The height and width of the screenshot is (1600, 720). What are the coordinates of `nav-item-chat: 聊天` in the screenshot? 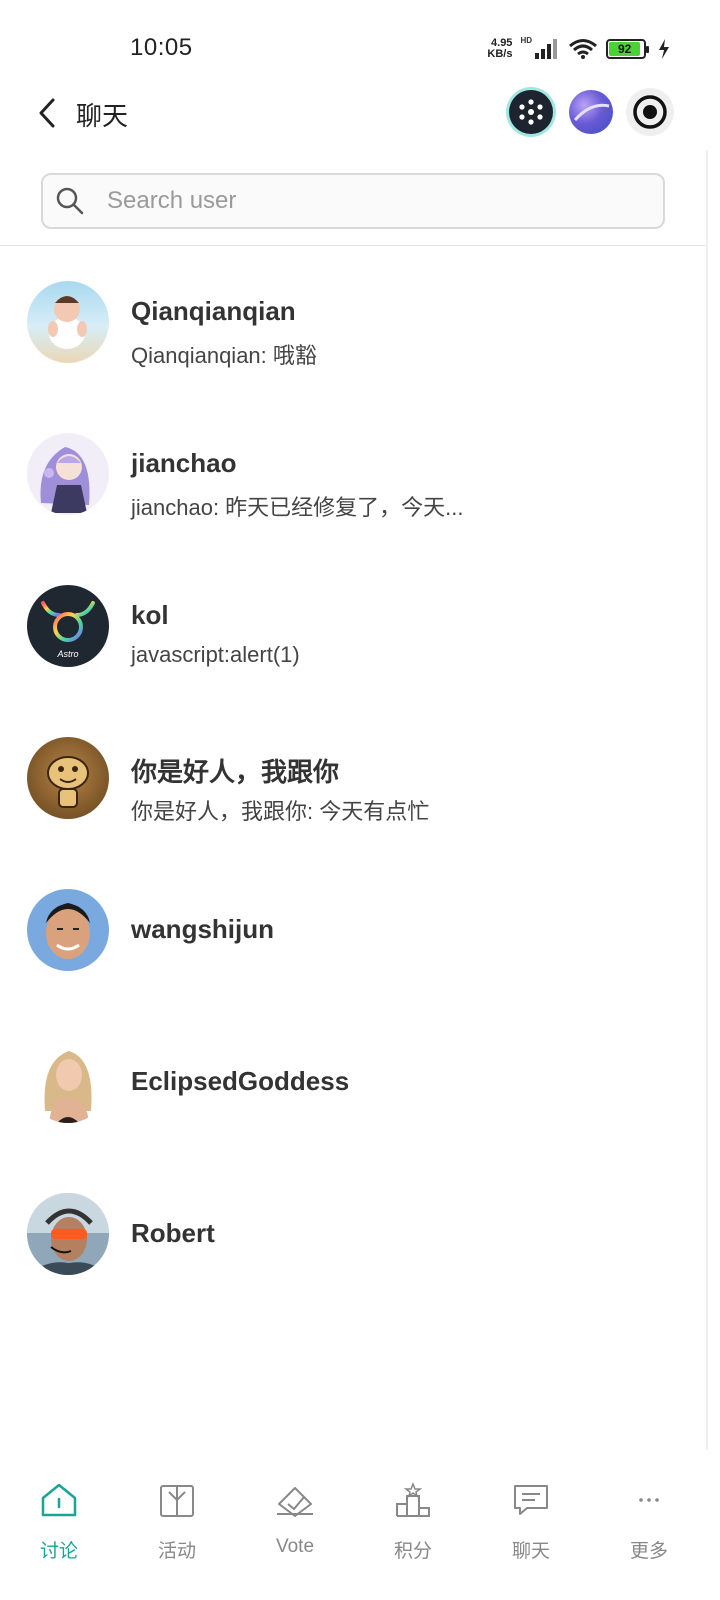 It's located at (531, 1530).